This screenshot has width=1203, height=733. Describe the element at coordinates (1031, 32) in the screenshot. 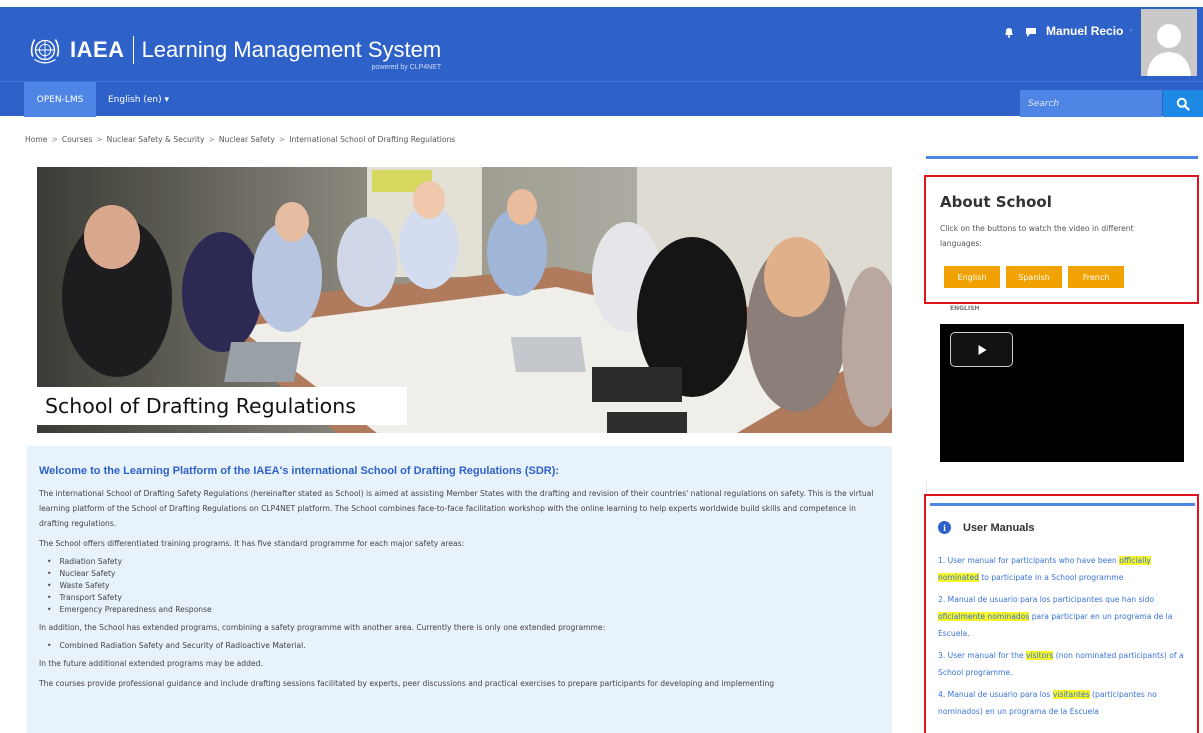

I see `chat-icon` at that location.